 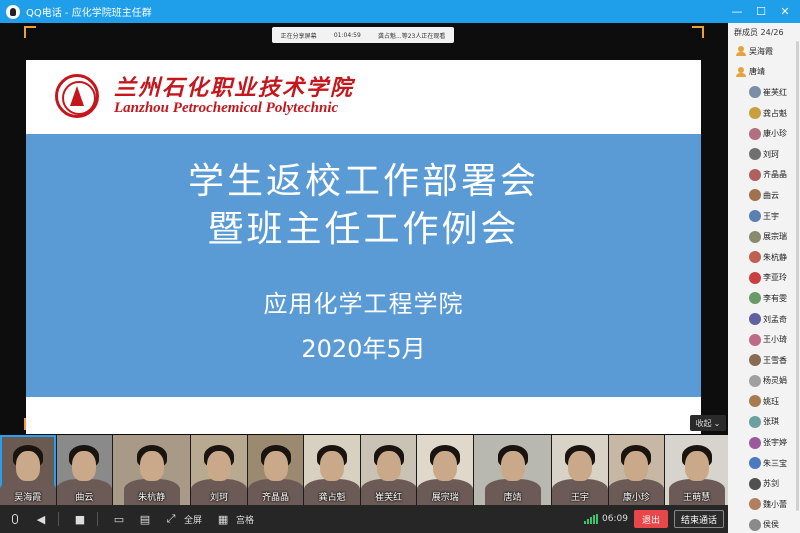 What do you see at coordinates (775, 463) in the screenshot?
I see `member-name: 朱三宝` at bounding box center [775, 463].